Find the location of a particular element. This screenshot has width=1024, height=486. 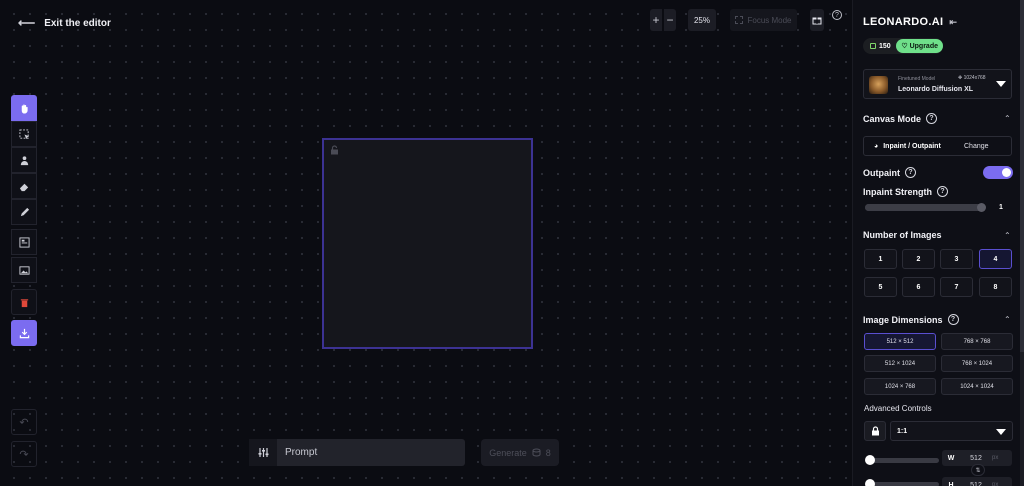

height-slider is located at coordinates (902, 482).